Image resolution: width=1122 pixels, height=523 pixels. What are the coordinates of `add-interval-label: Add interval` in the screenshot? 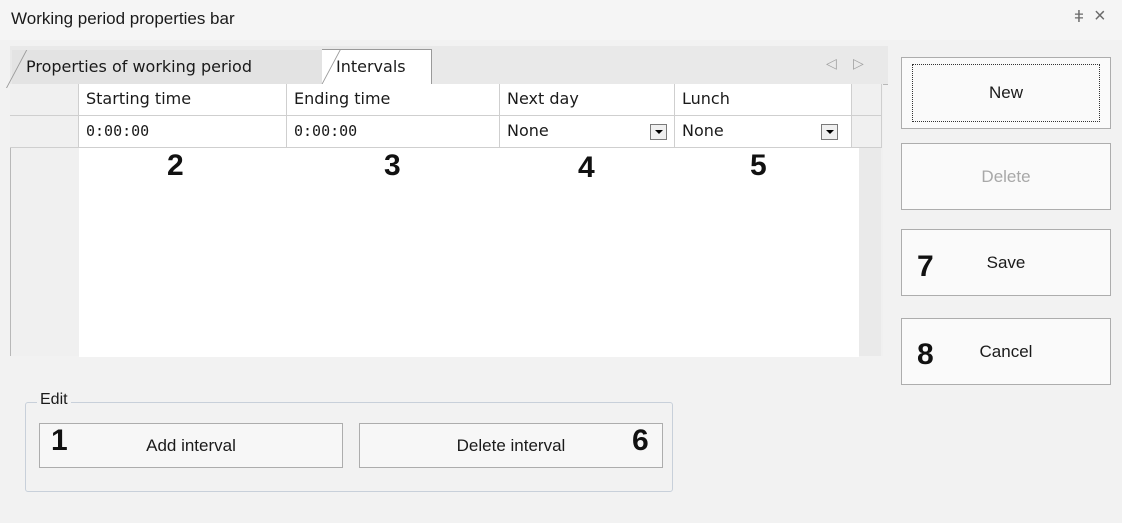 It's located at (191, 445).